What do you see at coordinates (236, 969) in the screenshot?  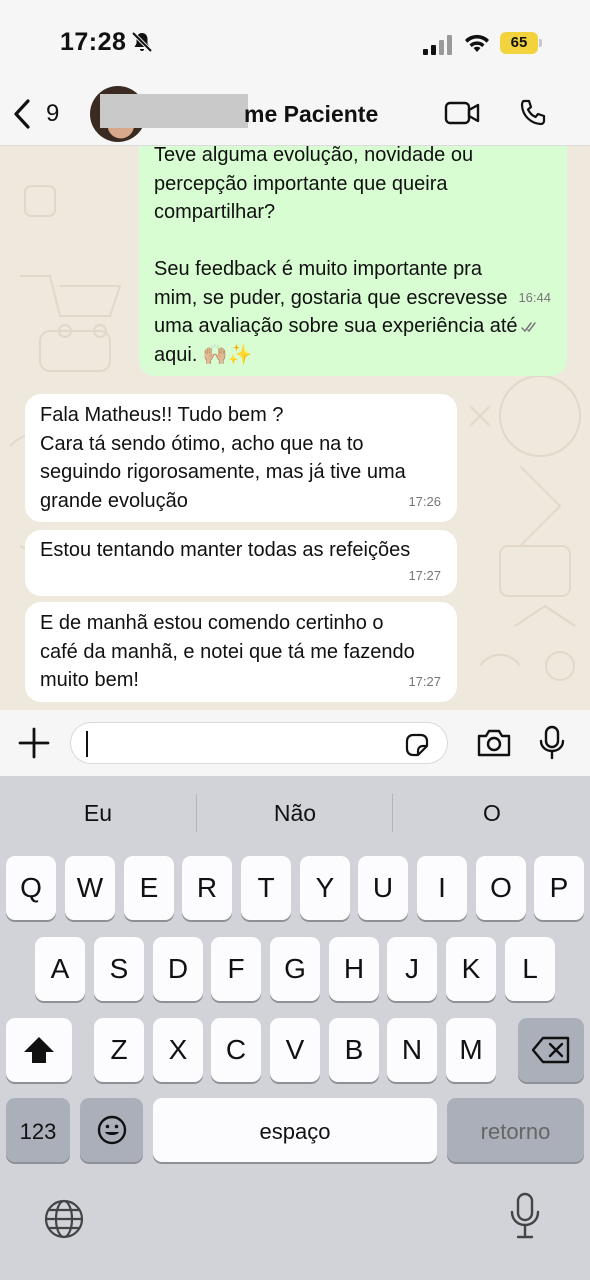 I see `key-f: F` at bounding box center [236, 969].